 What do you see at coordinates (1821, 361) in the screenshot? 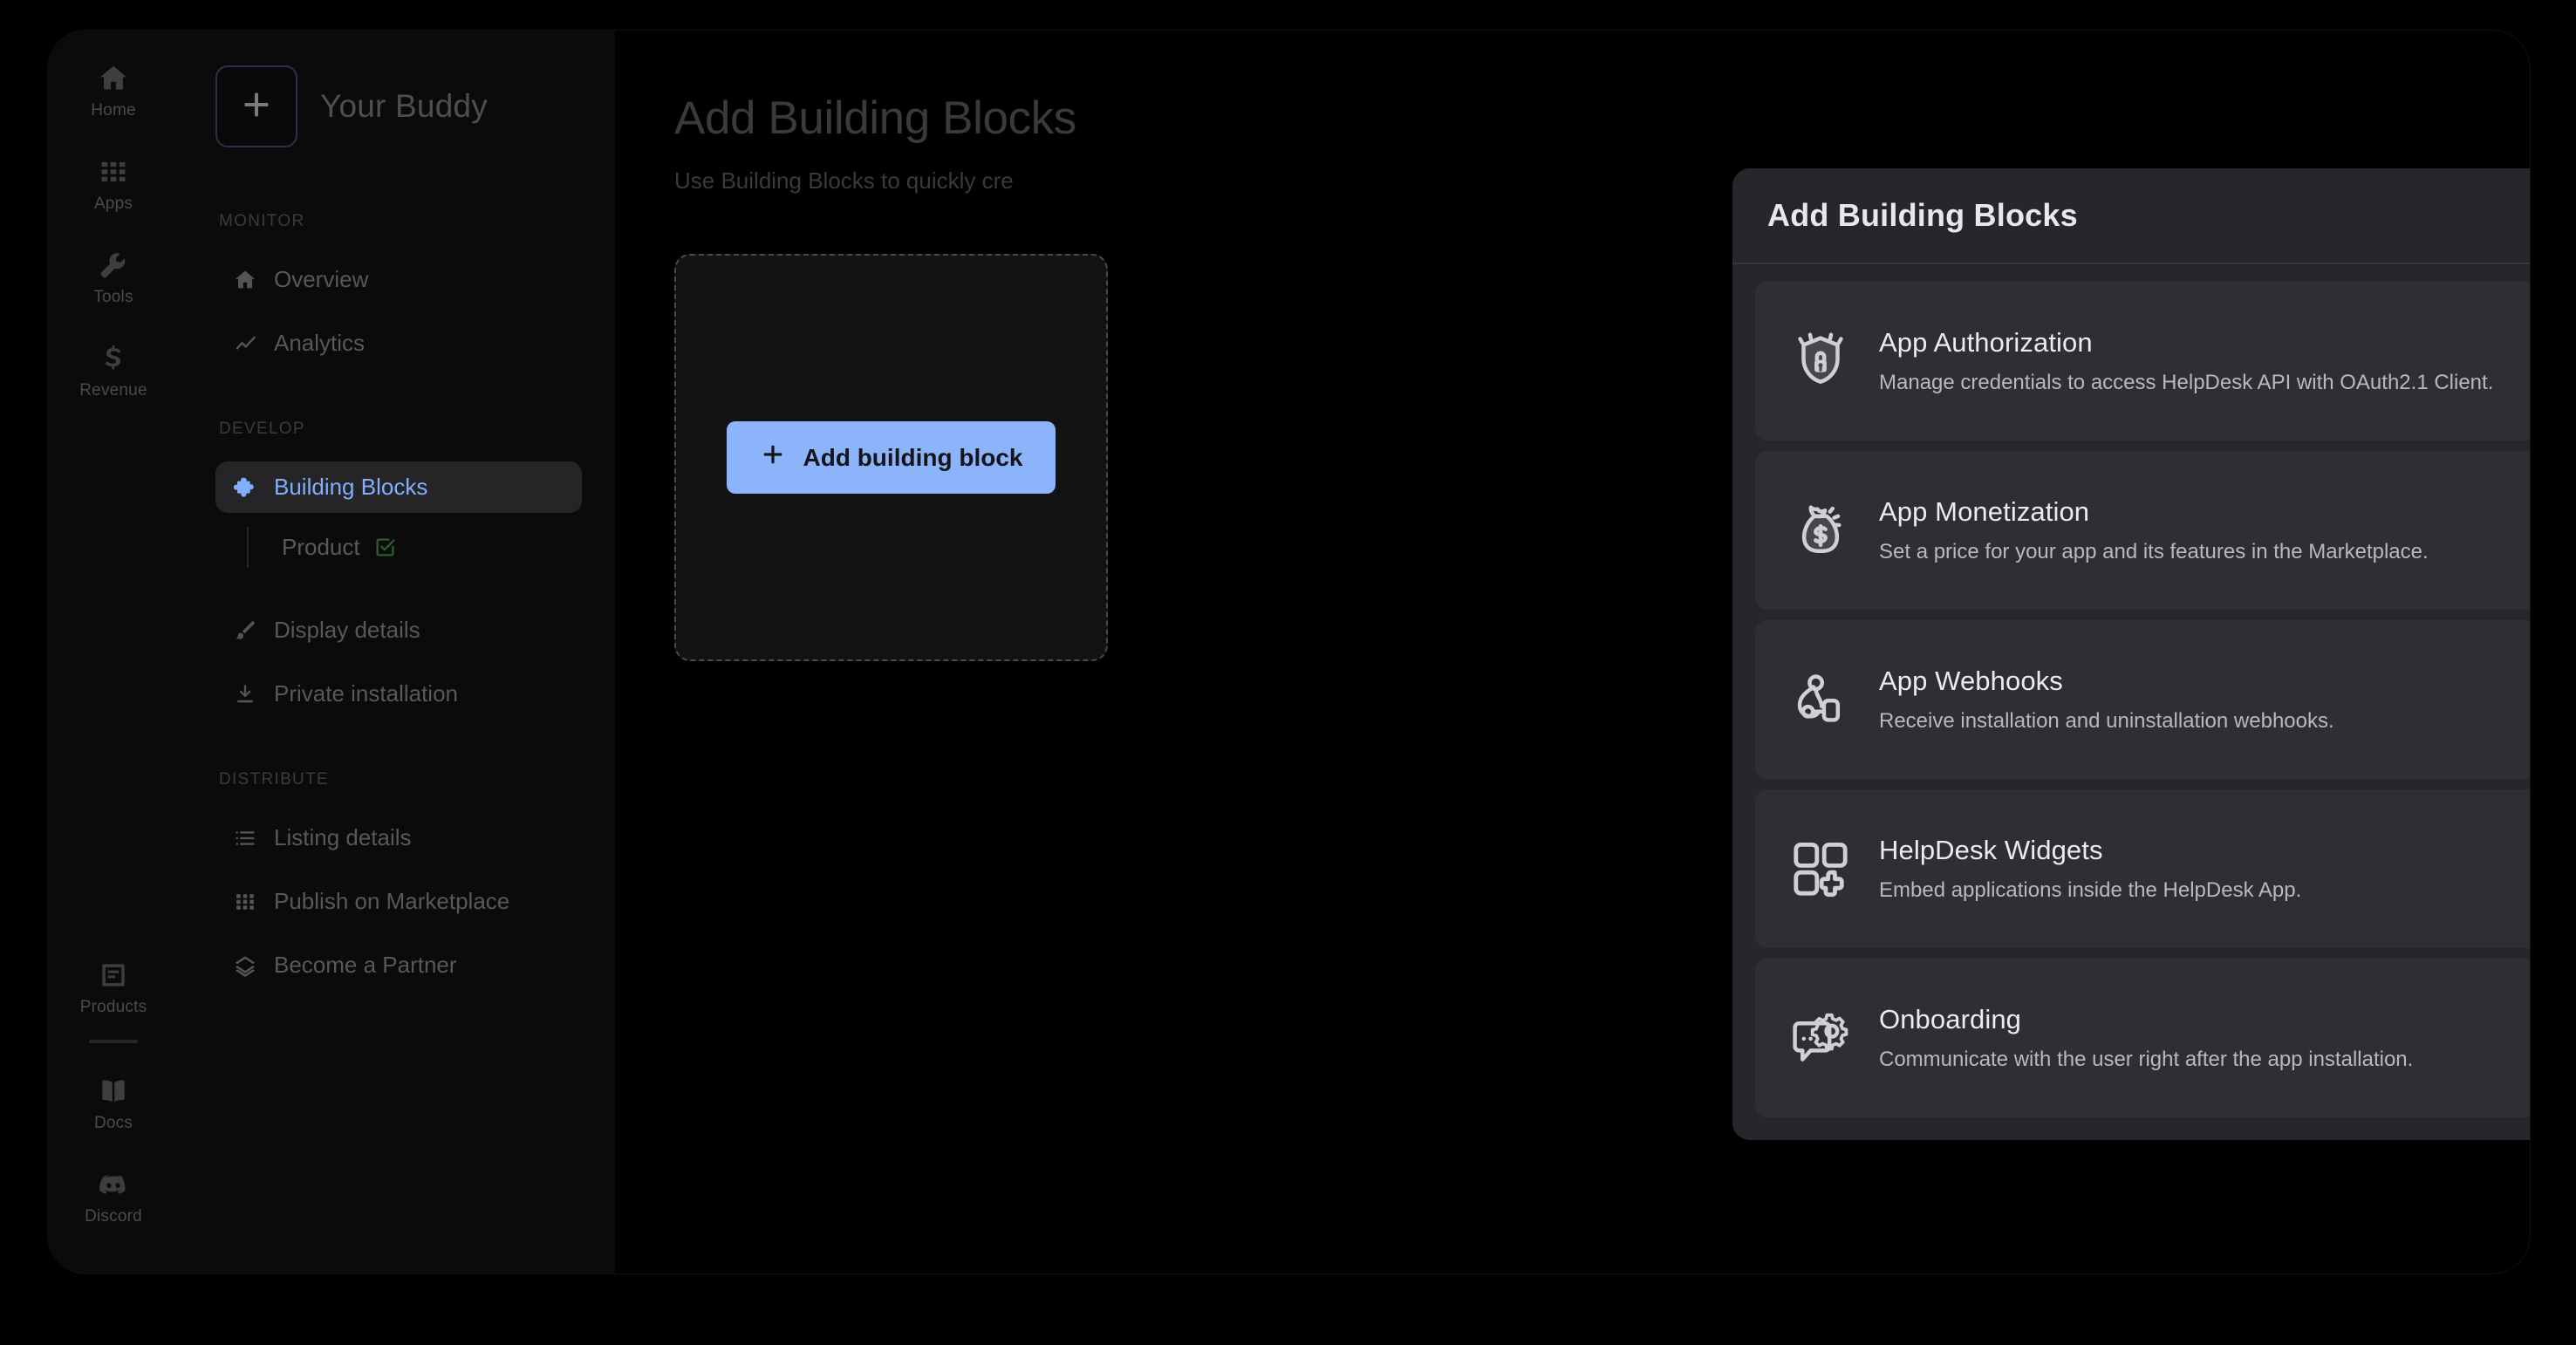
I see `shield-lock-icon` at bounding box center [1821, 361].